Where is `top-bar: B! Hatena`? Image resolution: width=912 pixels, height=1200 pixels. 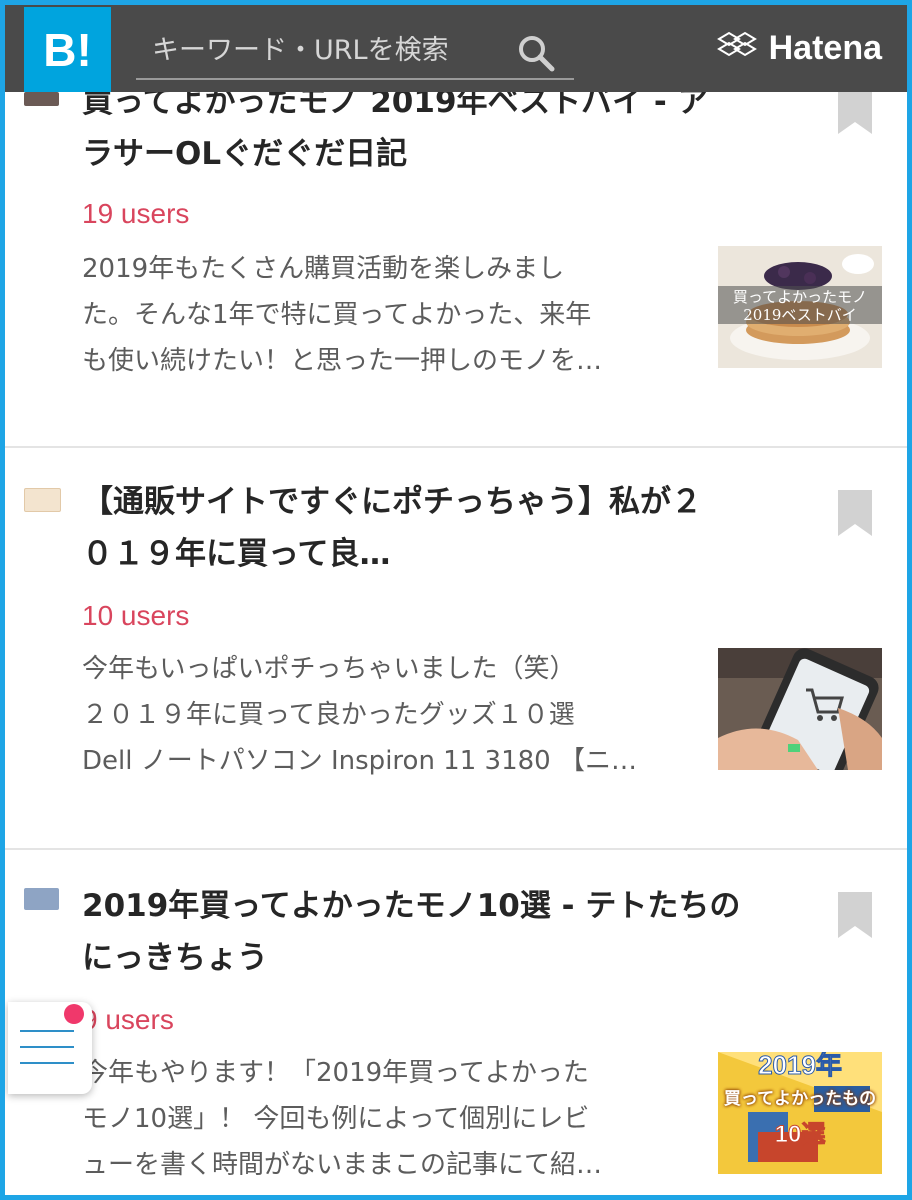
top-bar: B! Hatena is located at coordinates (456, 46).